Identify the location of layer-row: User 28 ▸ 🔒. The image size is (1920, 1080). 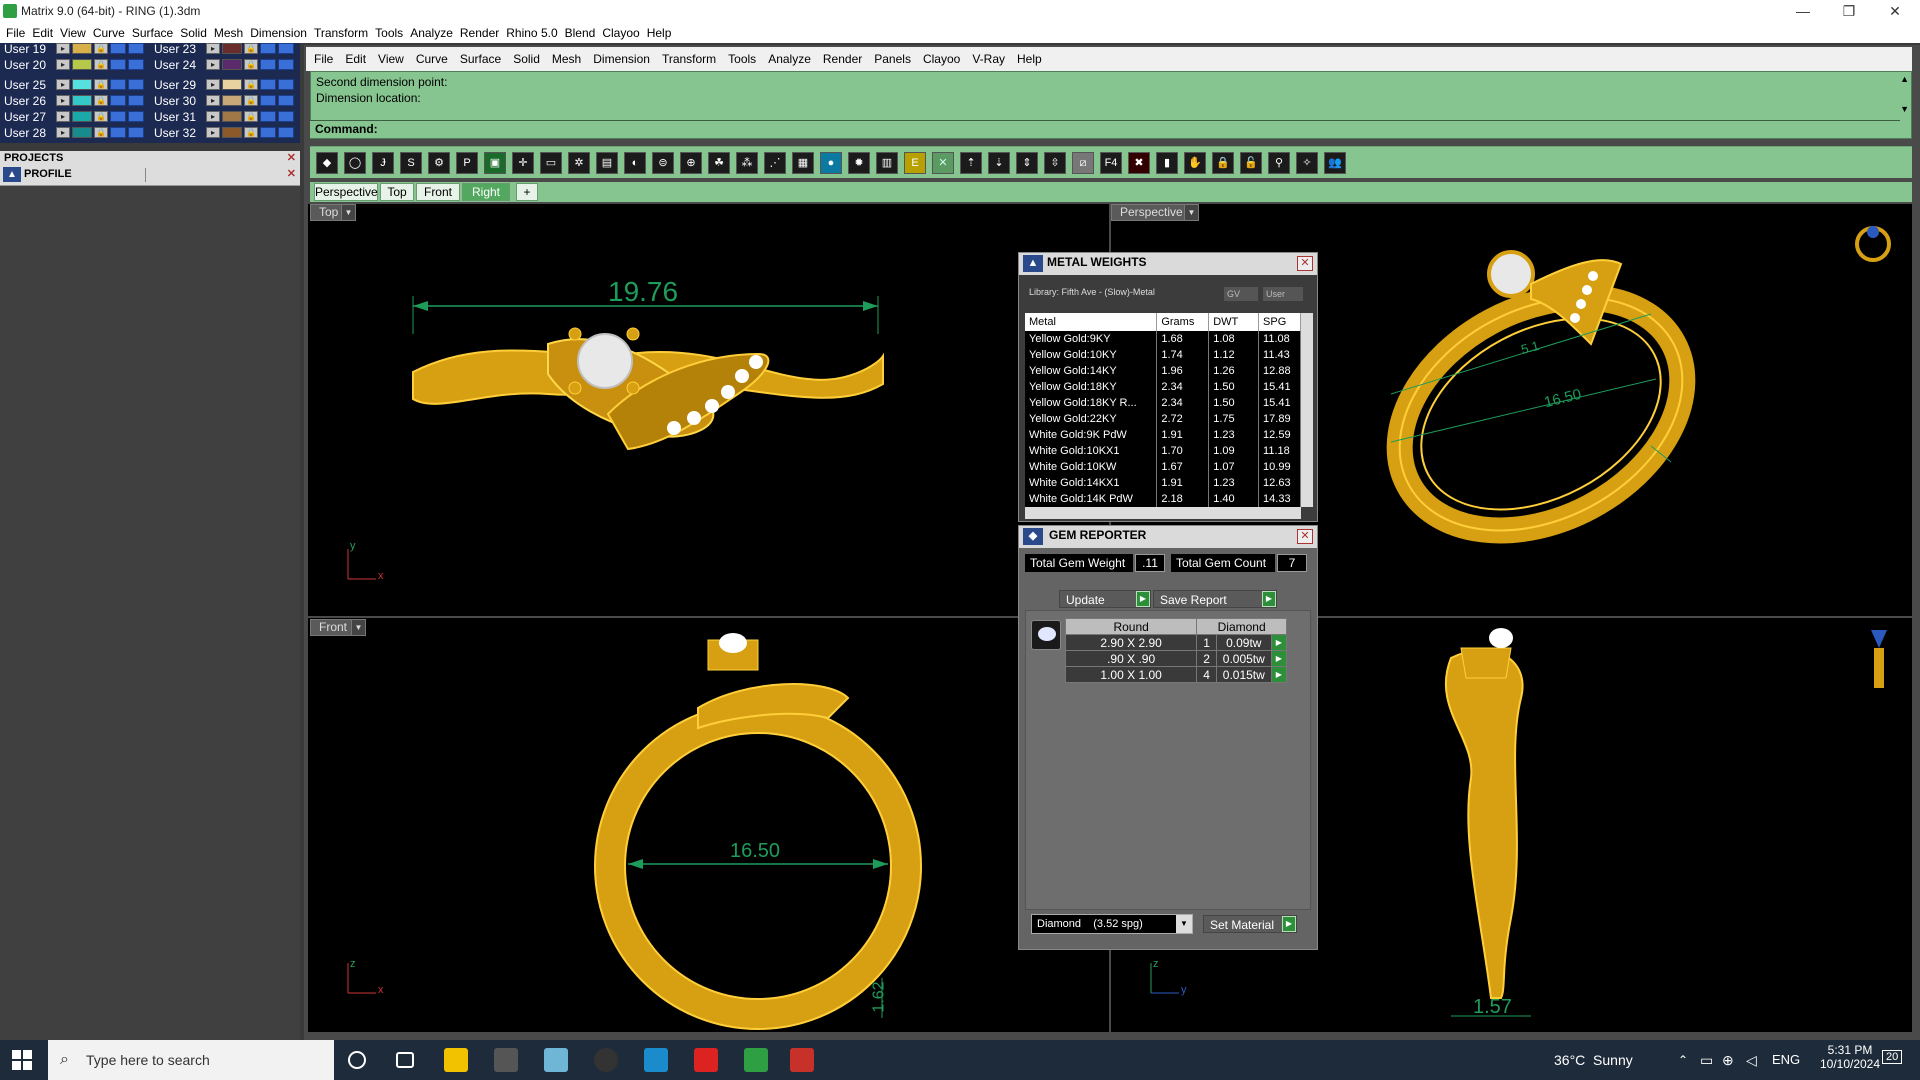
(73, 132).